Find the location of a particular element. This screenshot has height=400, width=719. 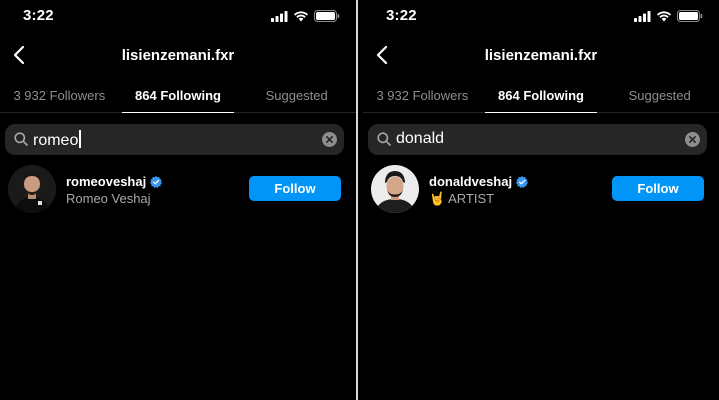

search-value: romeo is located at coordinates (56, 140).